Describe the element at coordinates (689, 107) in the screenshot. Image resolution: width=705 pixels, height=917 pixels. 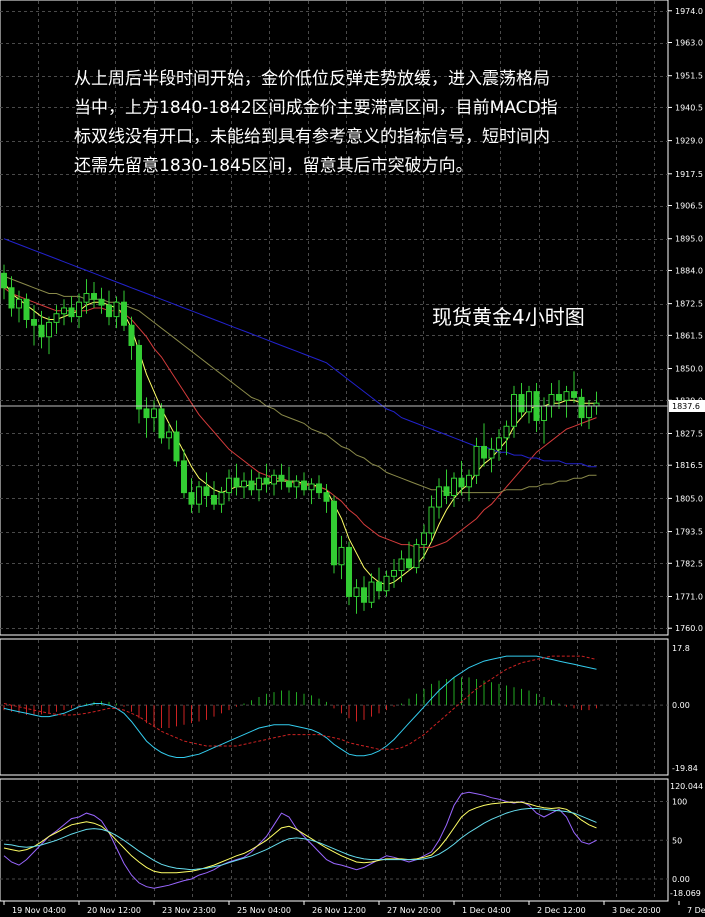
I see `price-y-tick-label: 1940.5` at that location.